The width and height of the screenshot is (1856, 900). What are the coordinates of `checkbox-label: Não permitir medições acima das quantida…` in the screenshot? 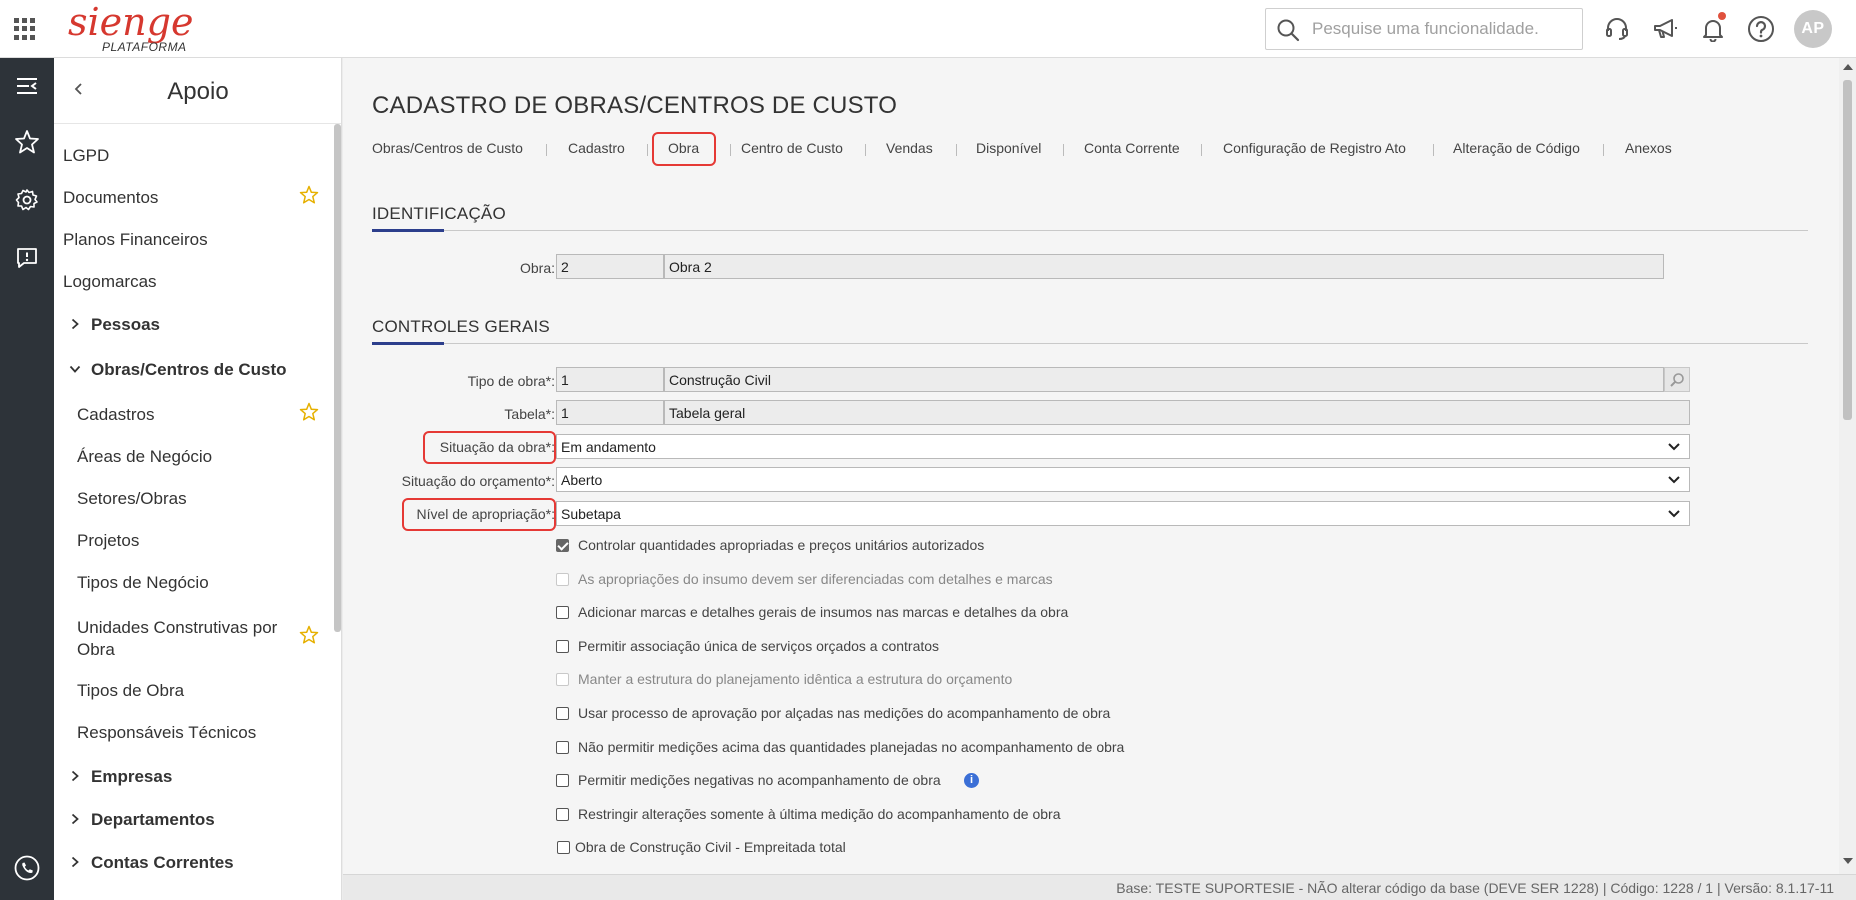 It's located at (851, 747).